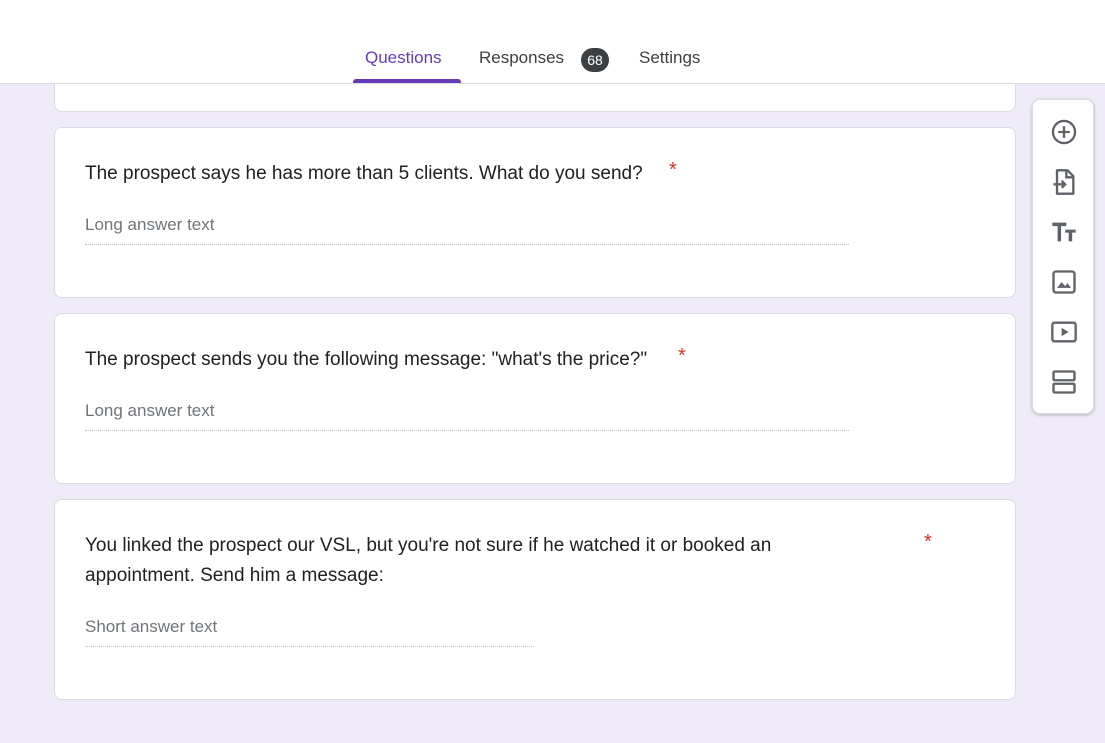 Image resolution: width=1105 pixels, height=743 pixels. I want to click on add-video-button, so click(1064, 332).